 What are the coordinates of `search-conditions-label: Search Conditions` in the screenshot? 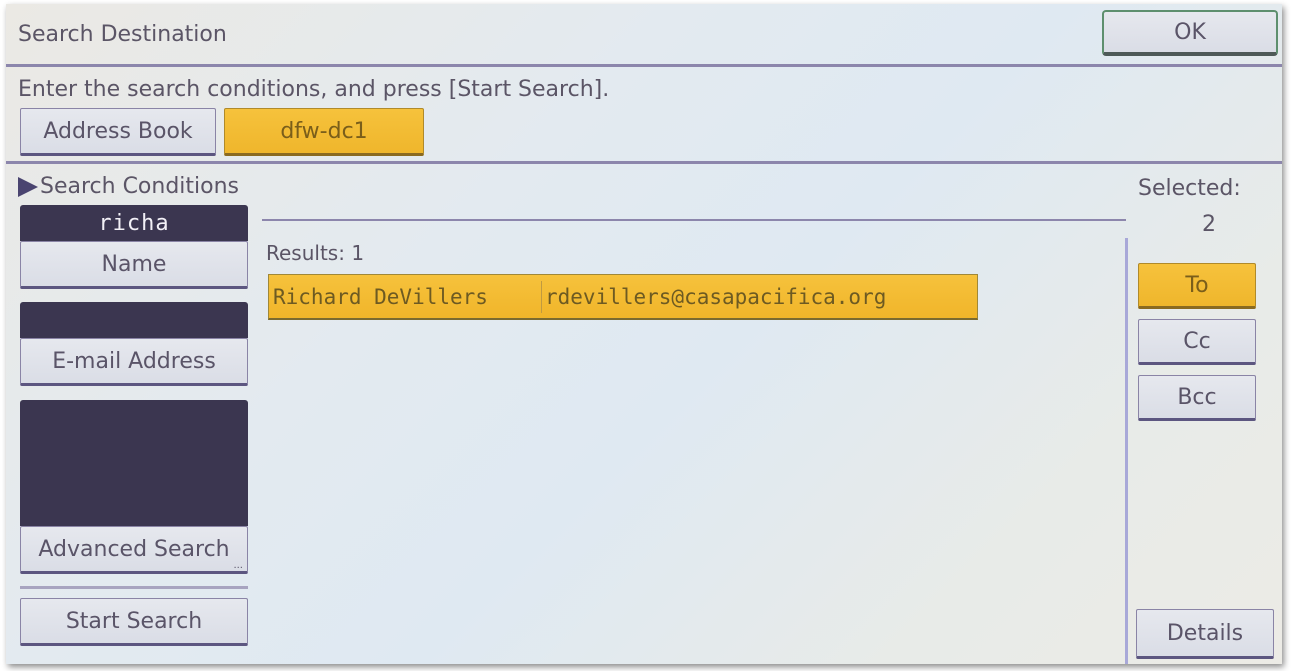 It's located at (128, 186).